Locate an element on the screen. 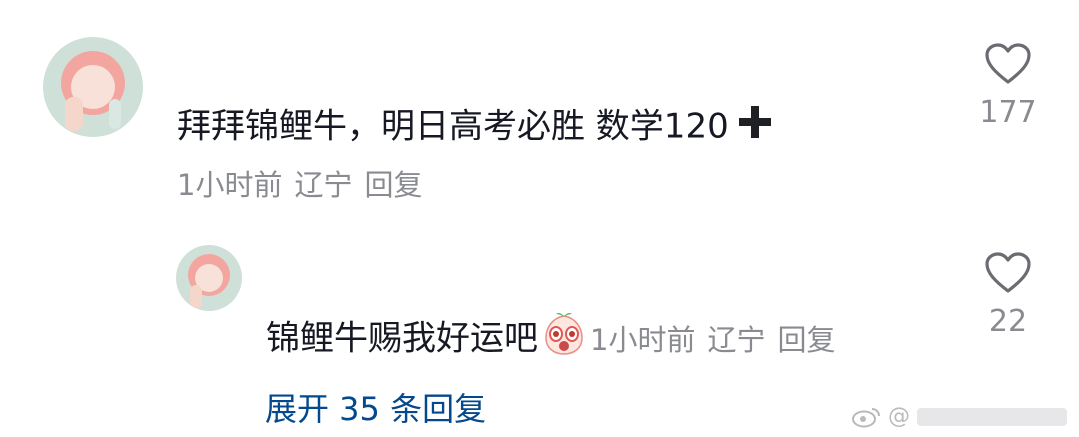 The image size is (1079, 437). weibo-logo-icon is located at coordinates (866, 416).